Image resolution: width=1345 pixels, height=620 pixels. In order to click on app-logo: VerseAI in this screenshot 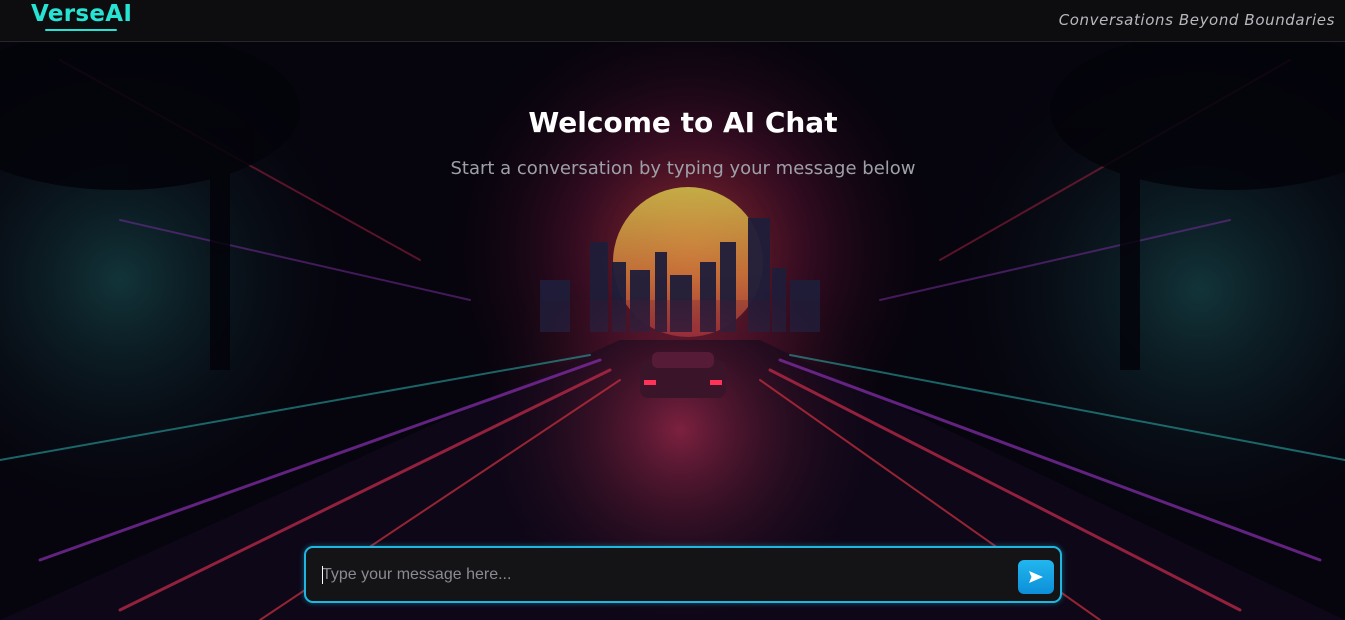, I will do `click(81, 14)`.